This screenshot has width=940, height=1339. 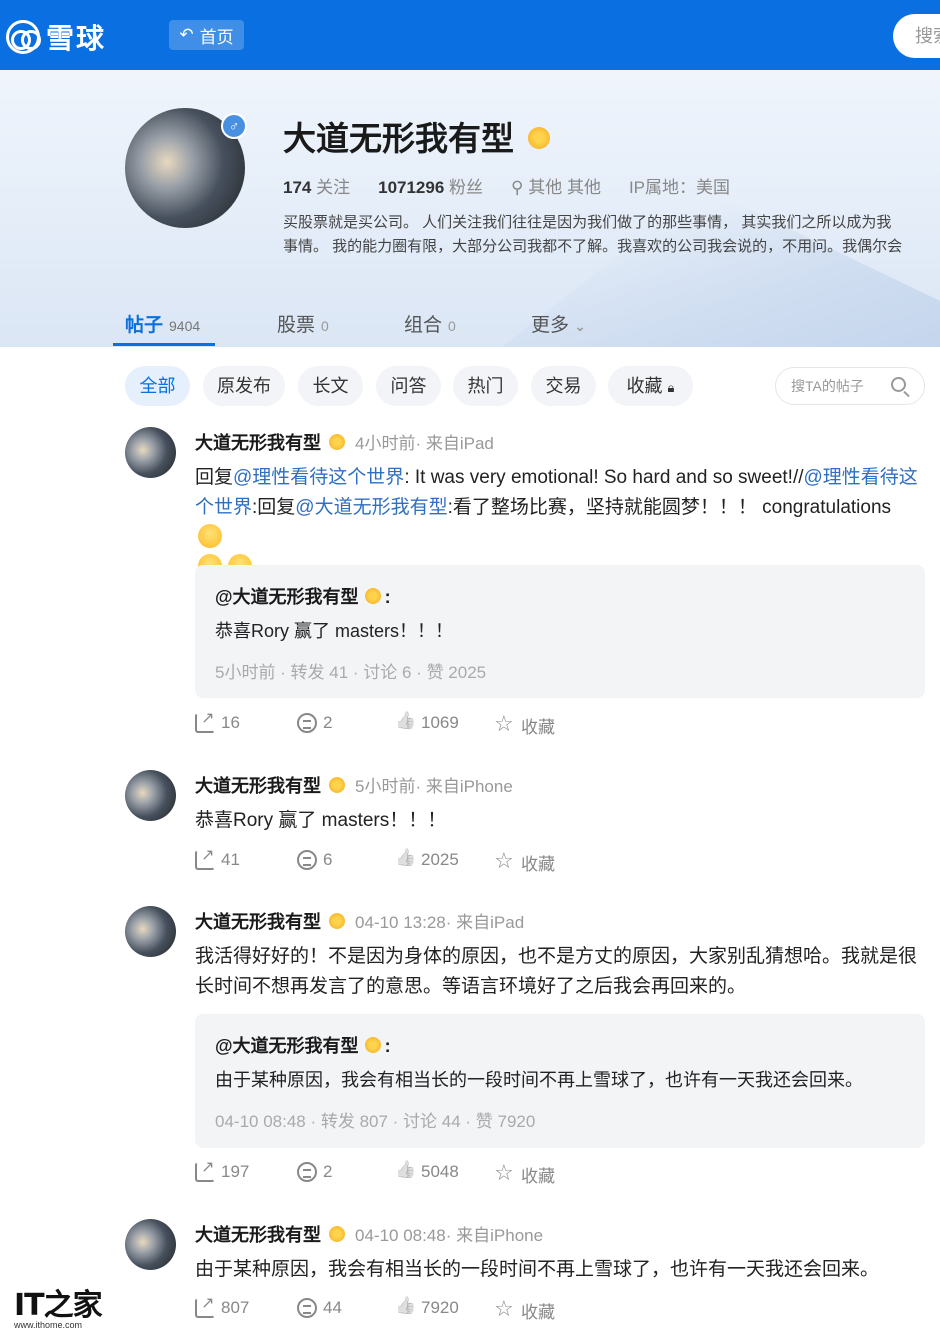 What do you see at coordinates (470, 327) in the screenshot?
I see `profile-tabs: 帖子 9404 股票 0 组合 0 更多 ⌄` at bounding box center [470, 327].